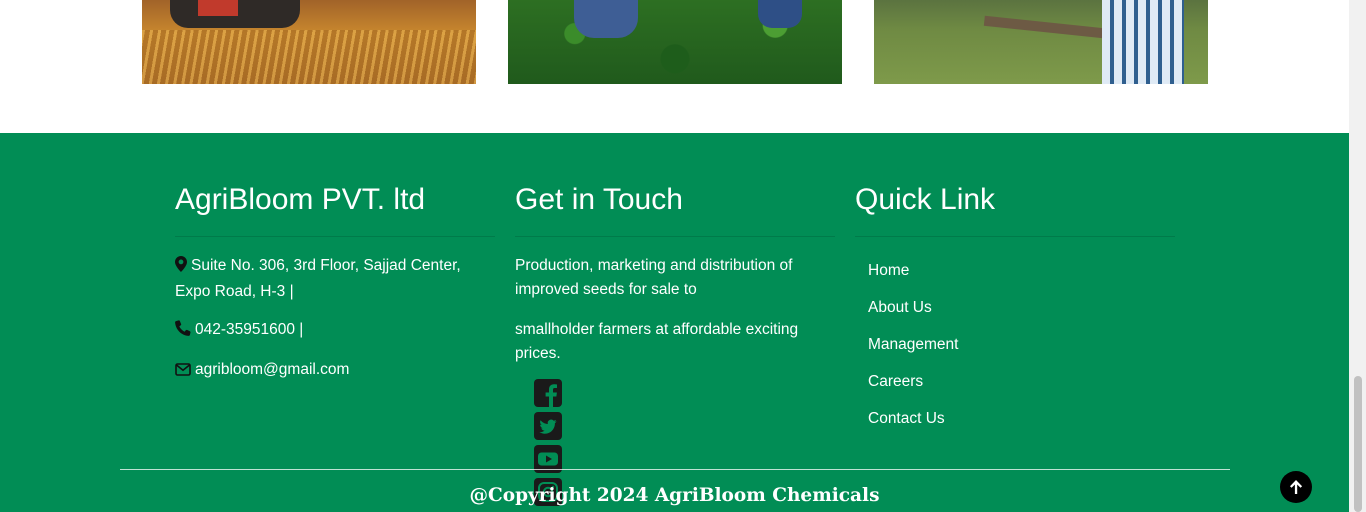 Image resolution: width=1366 pixels, height=512 pixels. What do you see at coordinates (272, 369) in the screenshot?
I see `email-value: agribloom@gmail.com` at bounding box center [272, 369].